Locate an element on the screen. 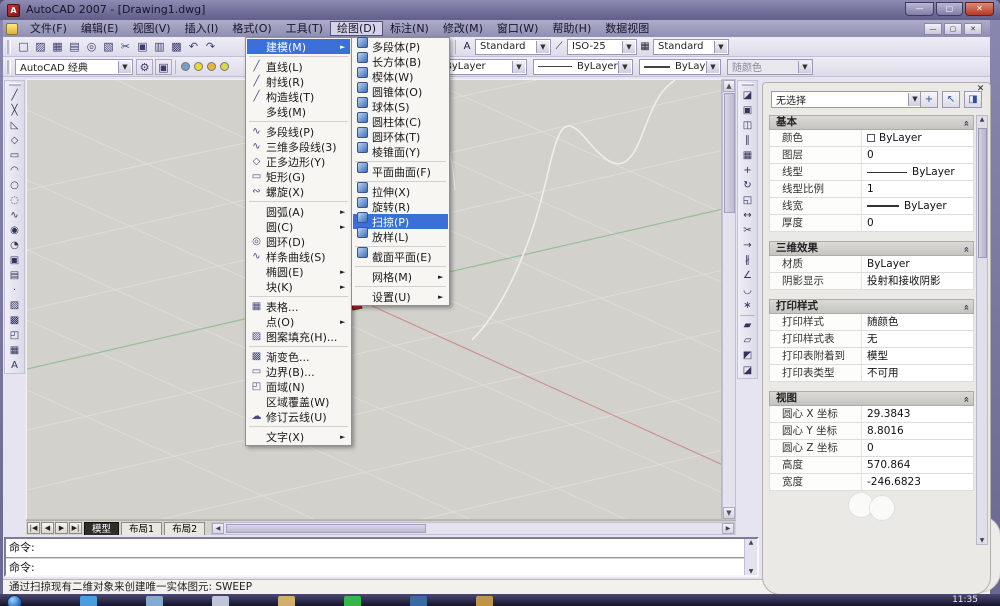  publish-icon: ▧ is located at coordinates (108, 47).